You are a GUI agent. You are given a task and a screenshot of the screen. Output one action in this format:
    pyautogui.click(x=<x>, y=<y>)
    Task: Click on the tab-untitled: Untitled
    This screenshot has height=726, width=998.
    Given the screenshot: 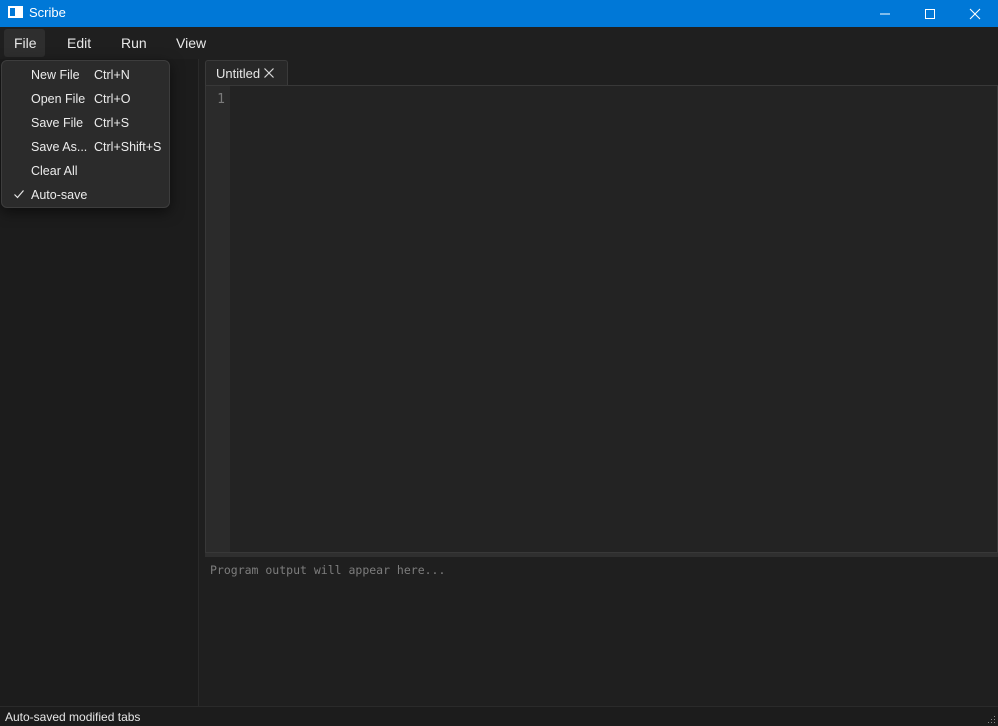 What is the action you would take?
    pyautogui.click(x=246, y=72)
    